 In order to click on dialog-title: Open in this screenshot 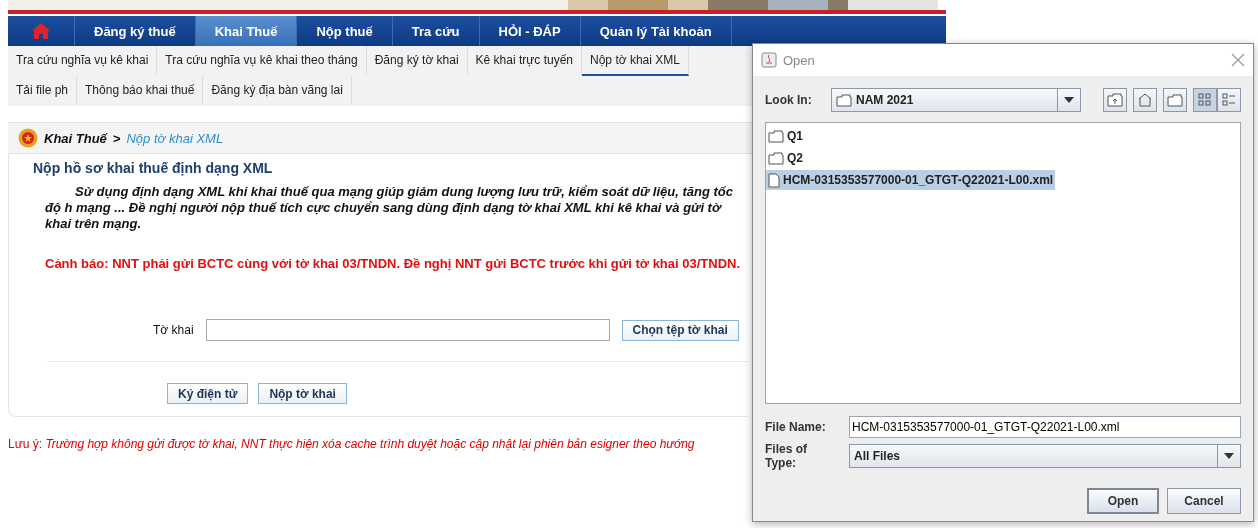, I will do `click(799, 60)`.